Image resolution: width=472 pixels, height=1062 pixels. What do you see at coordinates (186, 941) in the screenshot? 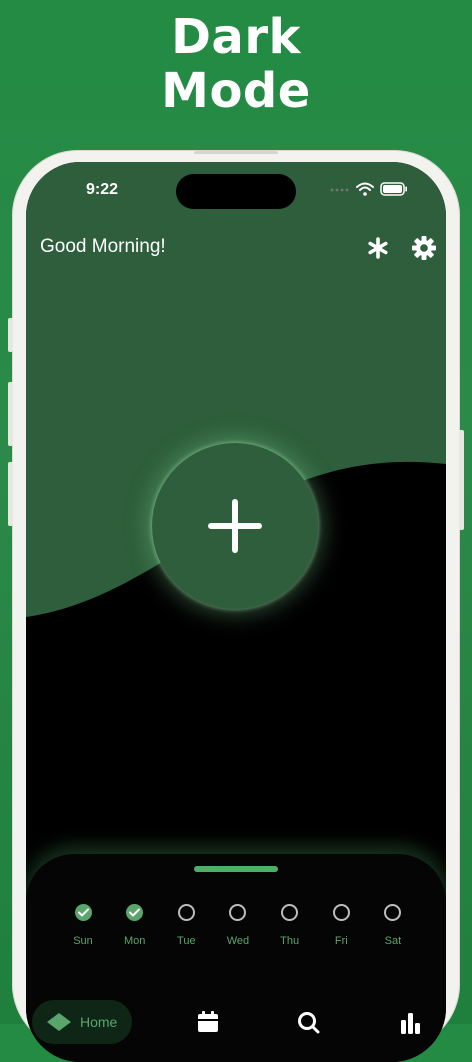
I see `day-label: Tue` at bounding box center [186, 941].